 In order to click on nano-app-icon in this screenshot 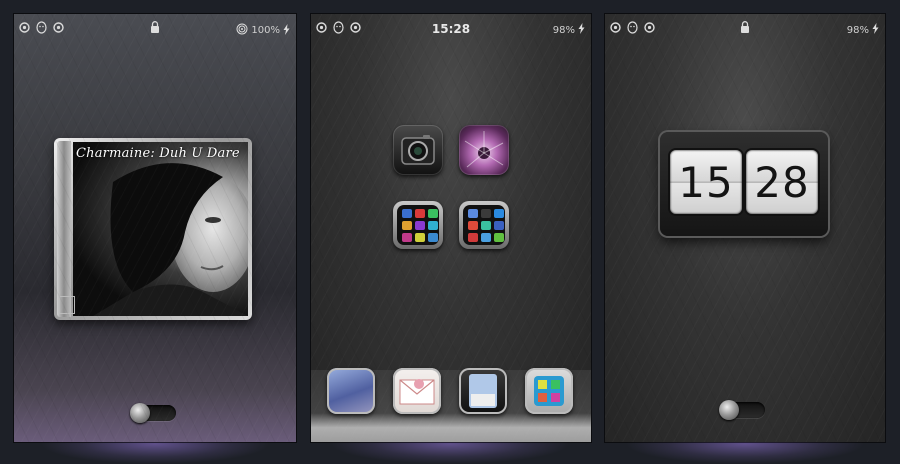, I will do `click(549, 391)`.